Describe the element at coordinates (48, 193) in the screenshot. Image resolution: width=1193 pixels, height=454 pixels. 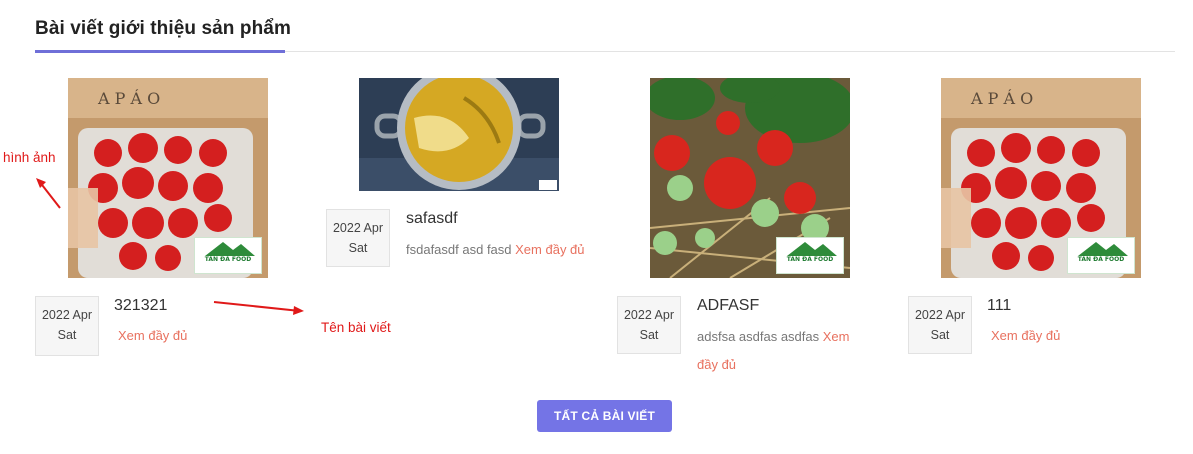
I see `arrow-up-left-icon` at that location.